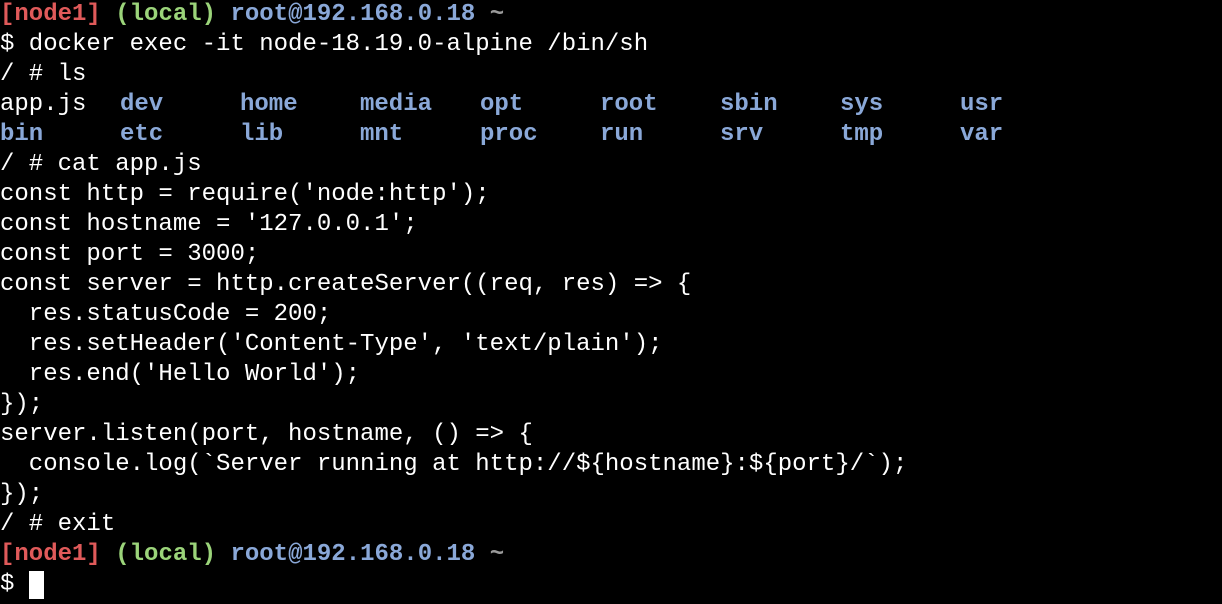 The height and width of the screenshot is (604, 1222). What do you see at coordinates (611, 585) in the screenshot?
I see `command-input-line: $` at bounding box center [611, 585].